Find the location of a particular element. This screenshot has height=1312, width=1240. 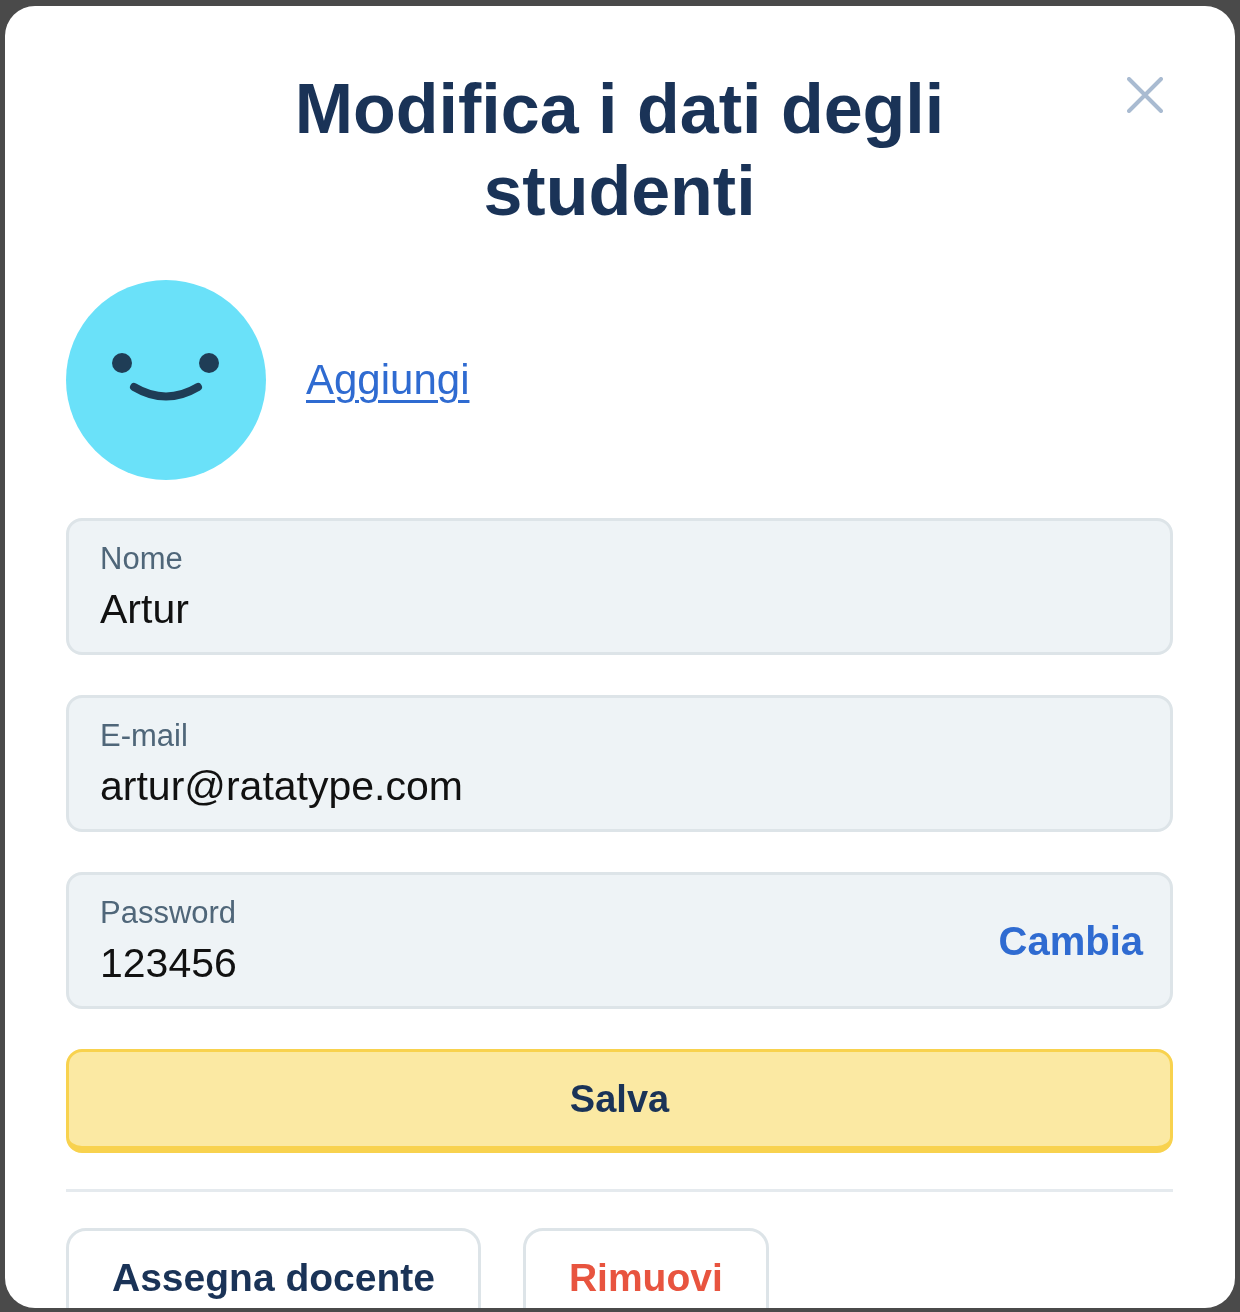

close-button is located at coordinates (1145, 95).